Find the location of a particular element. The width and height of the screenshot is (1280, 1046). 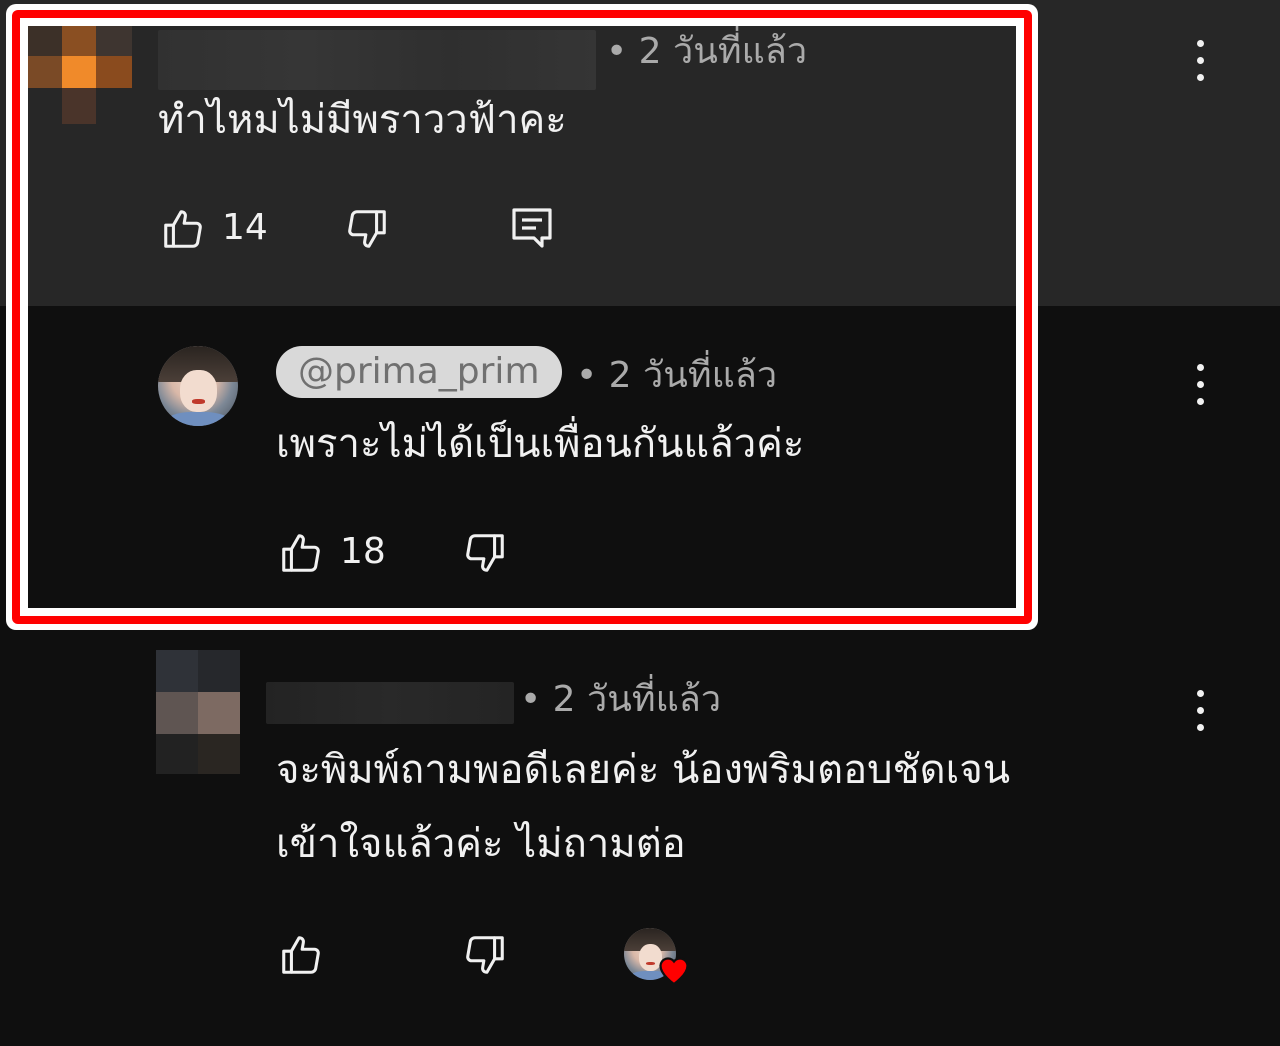

creator-heart-icon is located at coordinates (674, 971).